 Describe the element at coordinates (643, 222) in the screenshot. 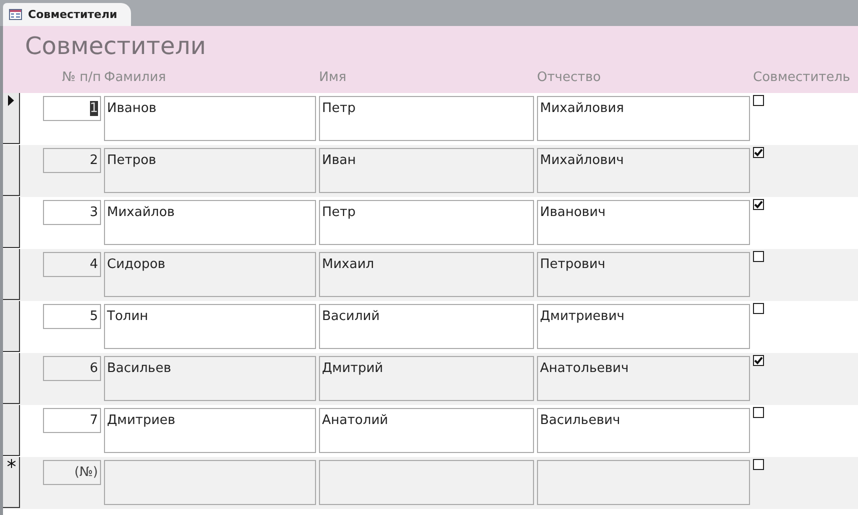

I see `patronymic-field: Иванович` at that location.